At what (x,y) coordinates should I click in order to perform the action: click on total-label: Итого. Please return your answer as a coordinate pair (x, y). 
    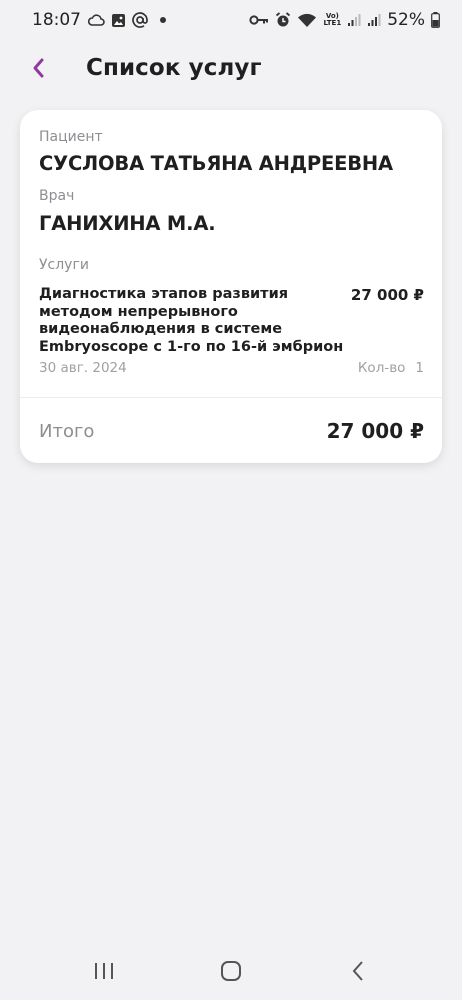
    Looking at the image, I should click on (67, 431).